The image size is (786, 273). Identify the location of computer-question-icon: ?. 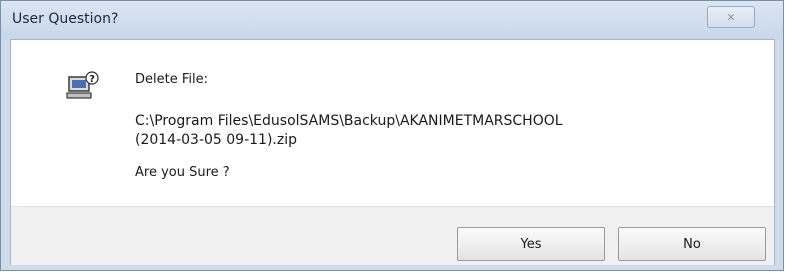
(82, 85).